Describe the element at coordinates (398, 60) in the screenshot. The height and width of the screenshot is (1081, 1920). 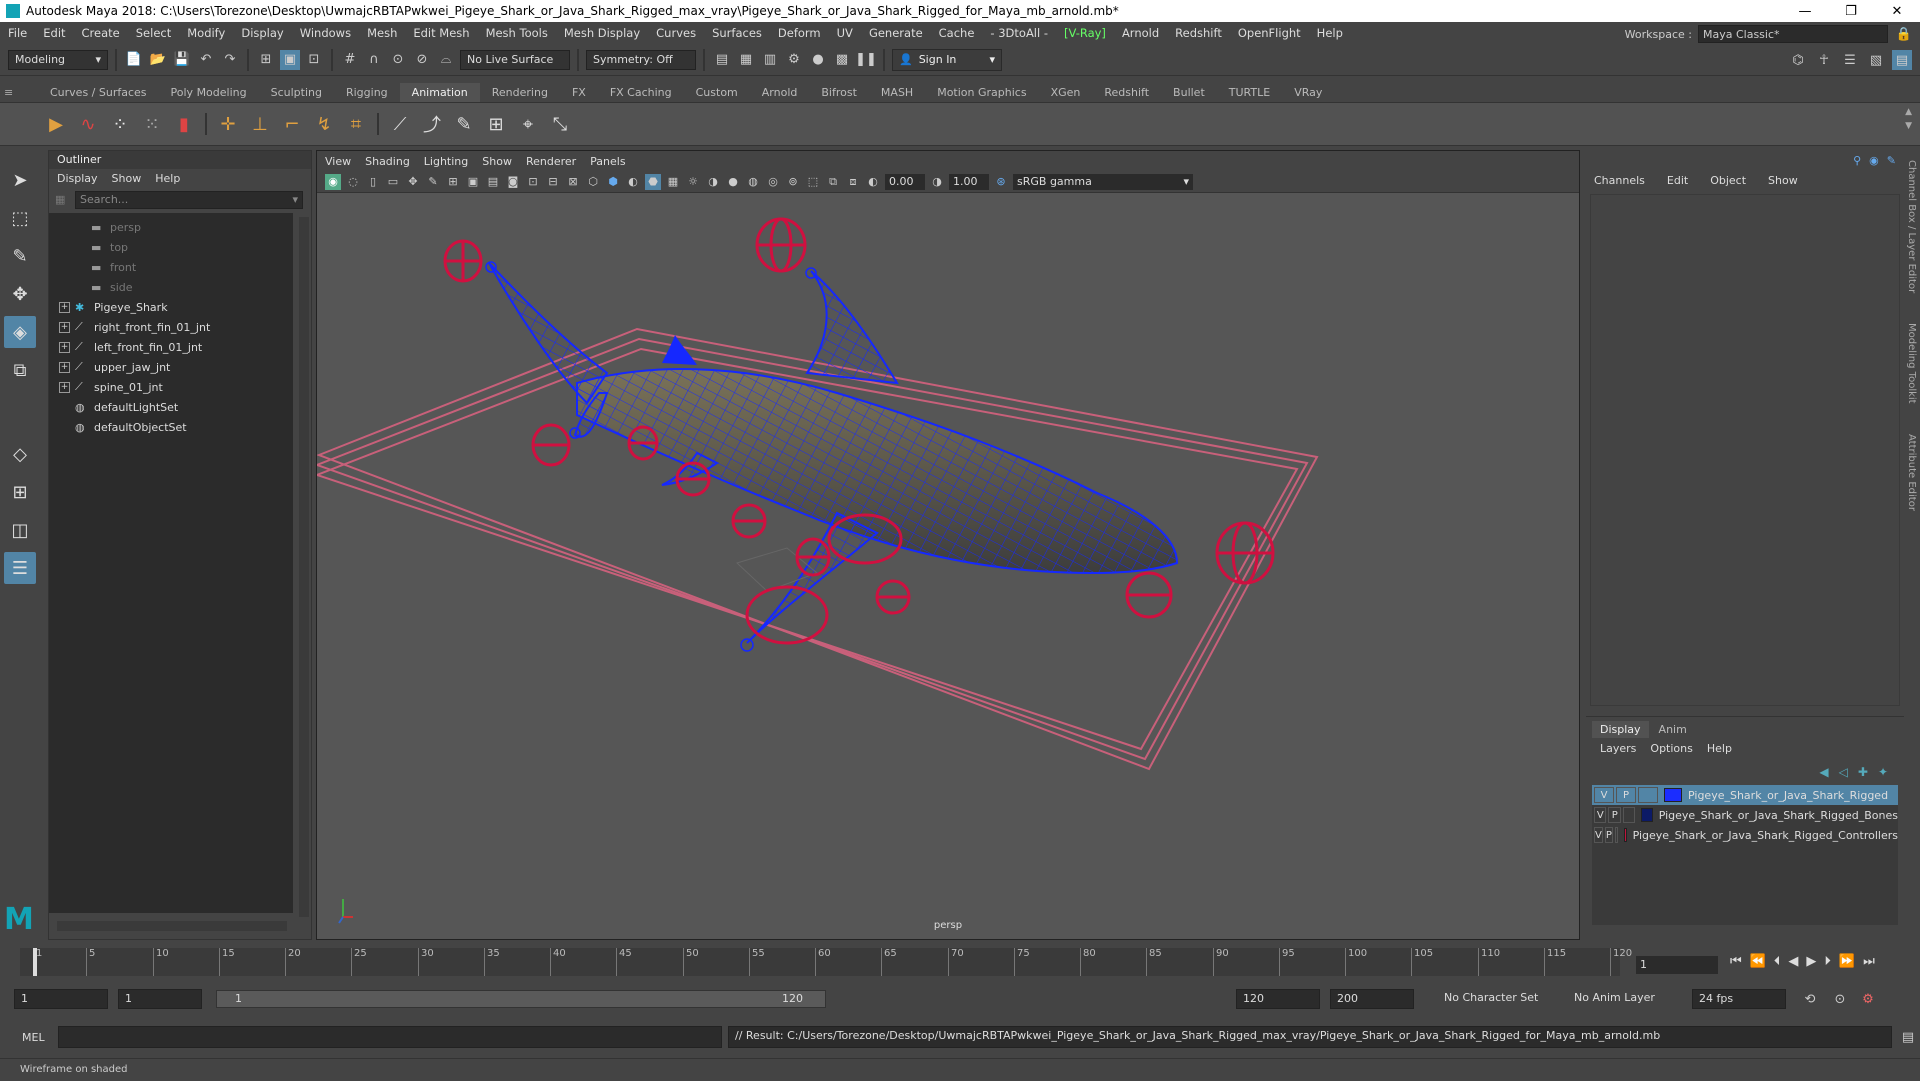
I see `snap-point-icon: ⊙` at that location.